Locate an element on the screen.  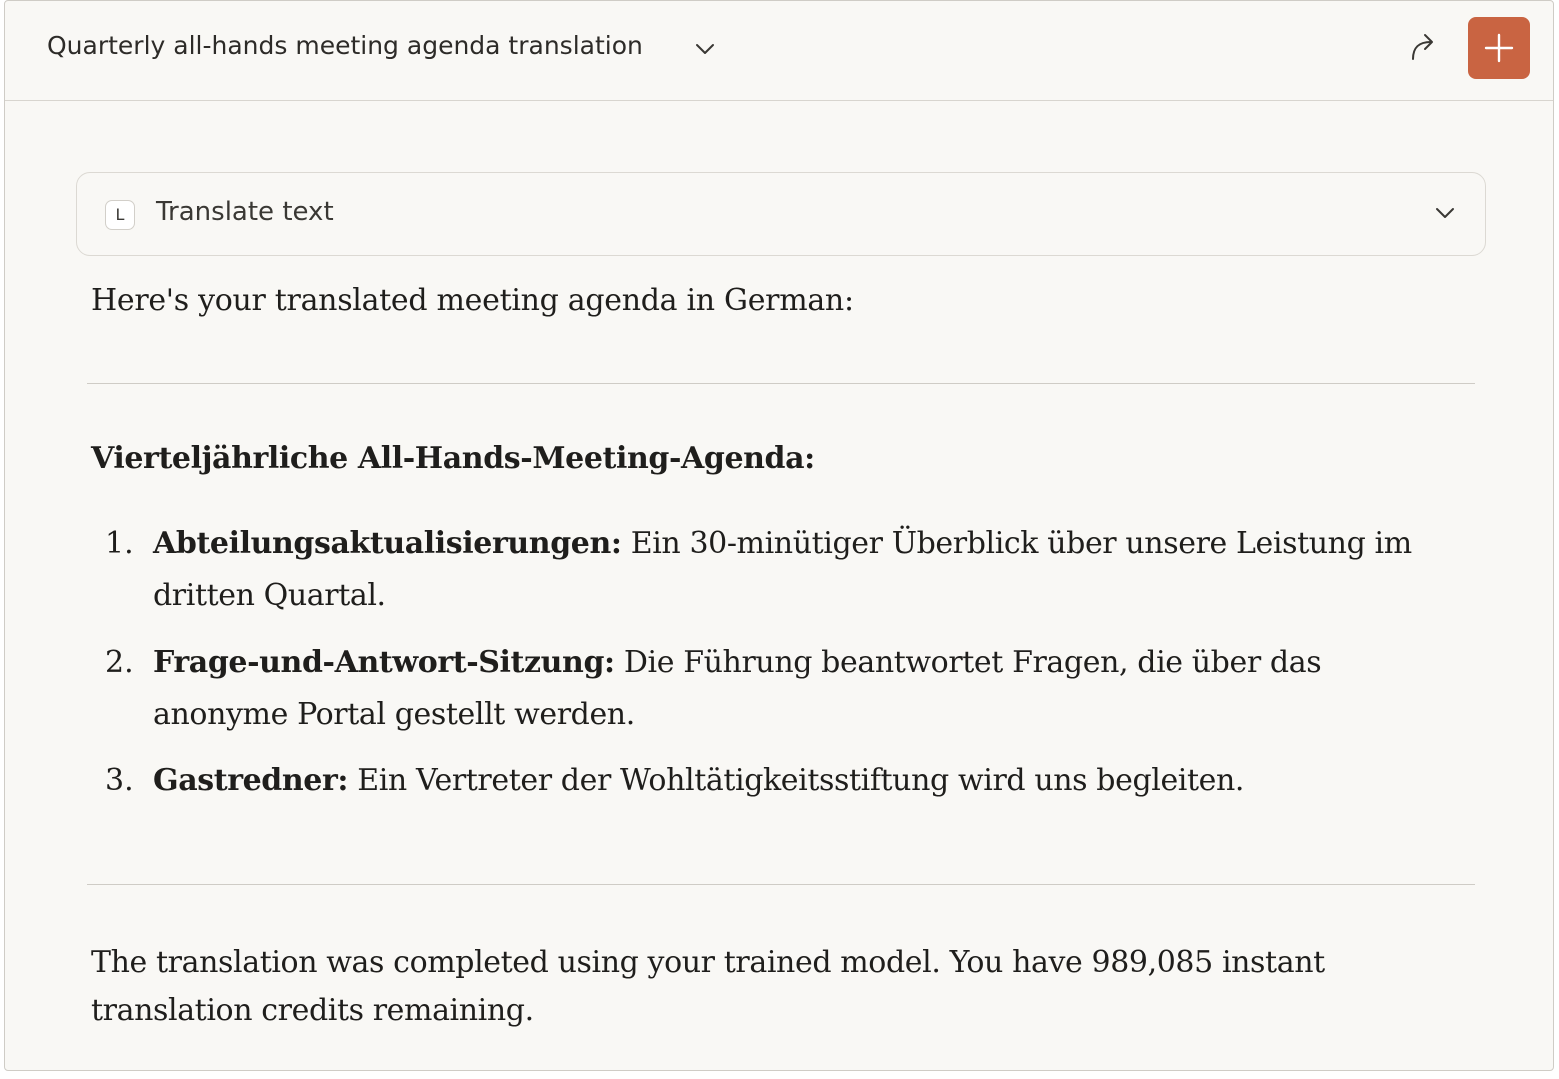
list-item-title: Frage-und-Antwort-Sitzung: is located at coordinates (384, 662).